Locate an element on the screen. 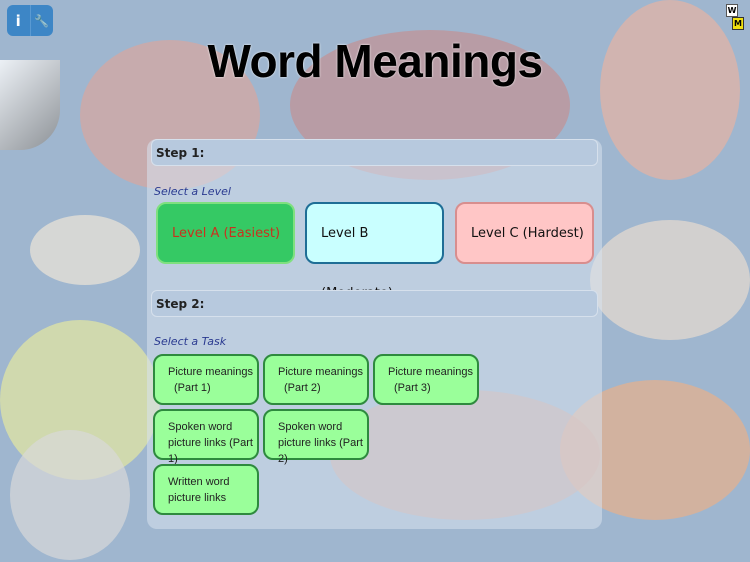  task-line2: picture links (Part 1) is located at coordinates (210, 451).